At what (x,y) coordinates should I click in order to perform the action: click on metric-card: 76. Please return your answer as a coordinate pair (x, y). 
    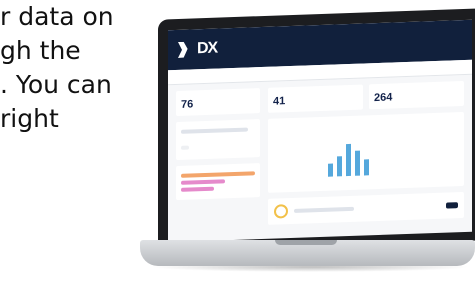
    Looking at the image, I should click on (218, 102).